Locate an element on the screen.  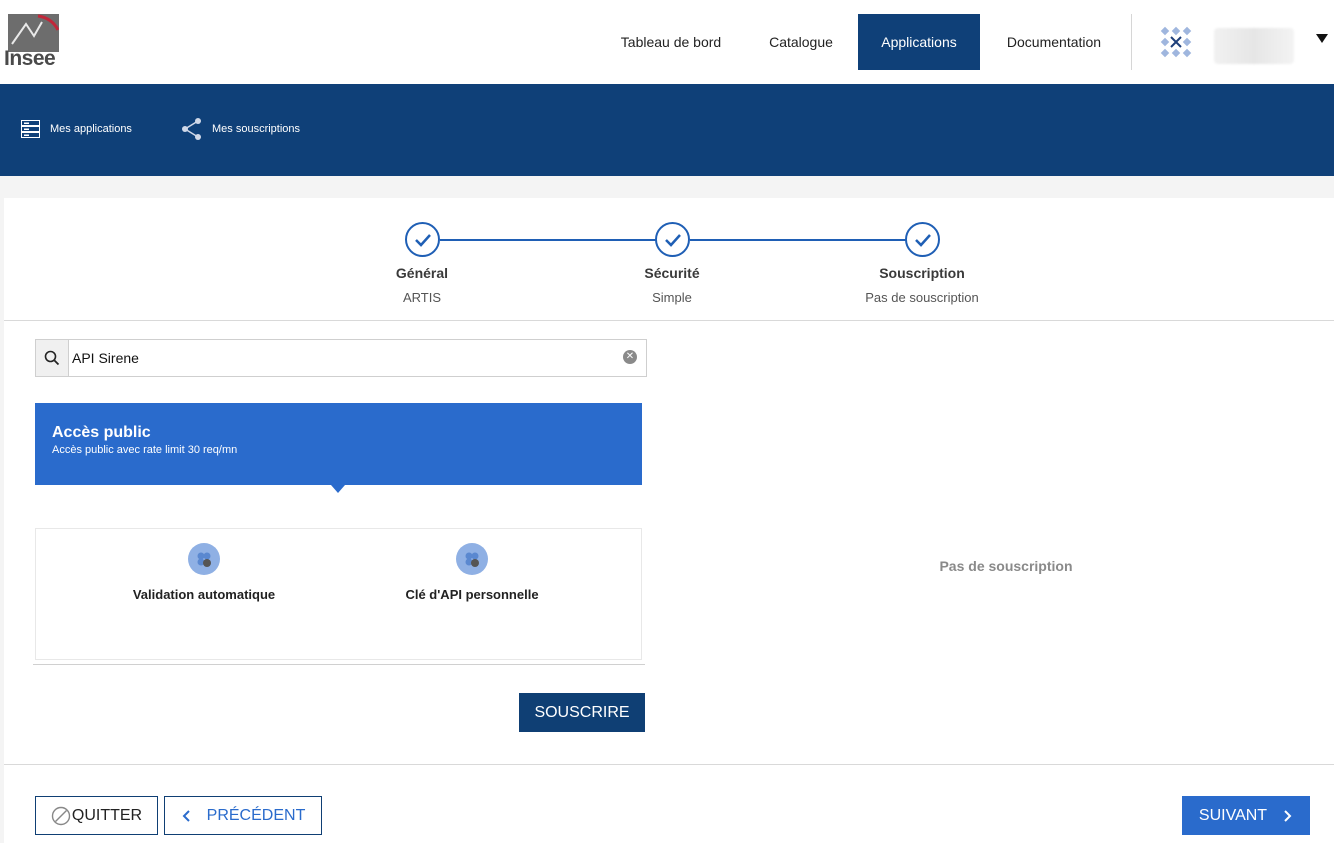
logo-text: Insee is located at coordinates (30, 58).